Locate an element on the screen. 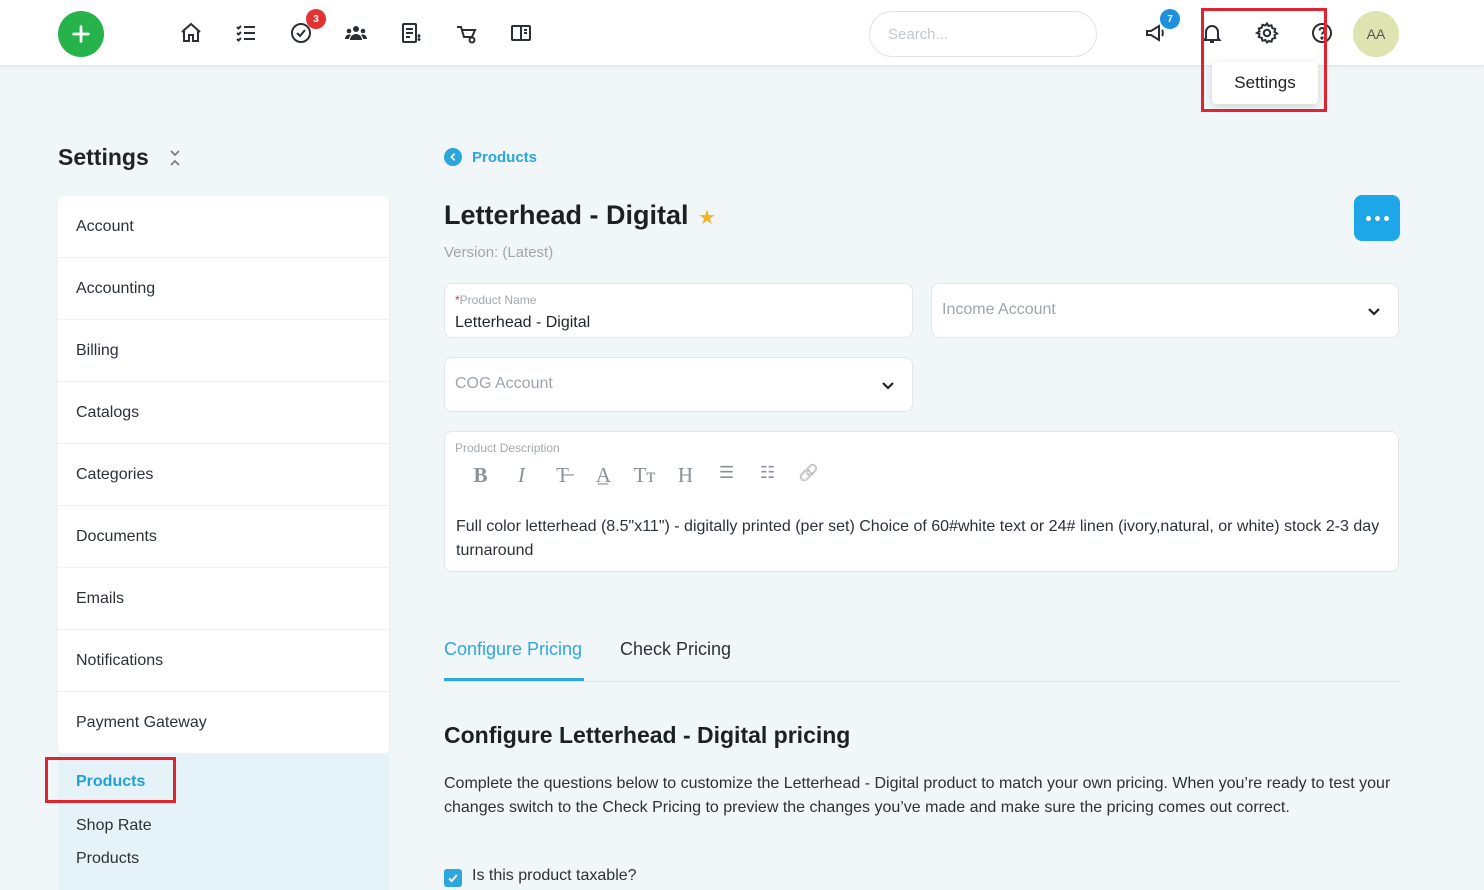 This screenshot has height=890, width=1484. tab-configure-pricing: Configure Pricing is located at coordinates (513, 649).